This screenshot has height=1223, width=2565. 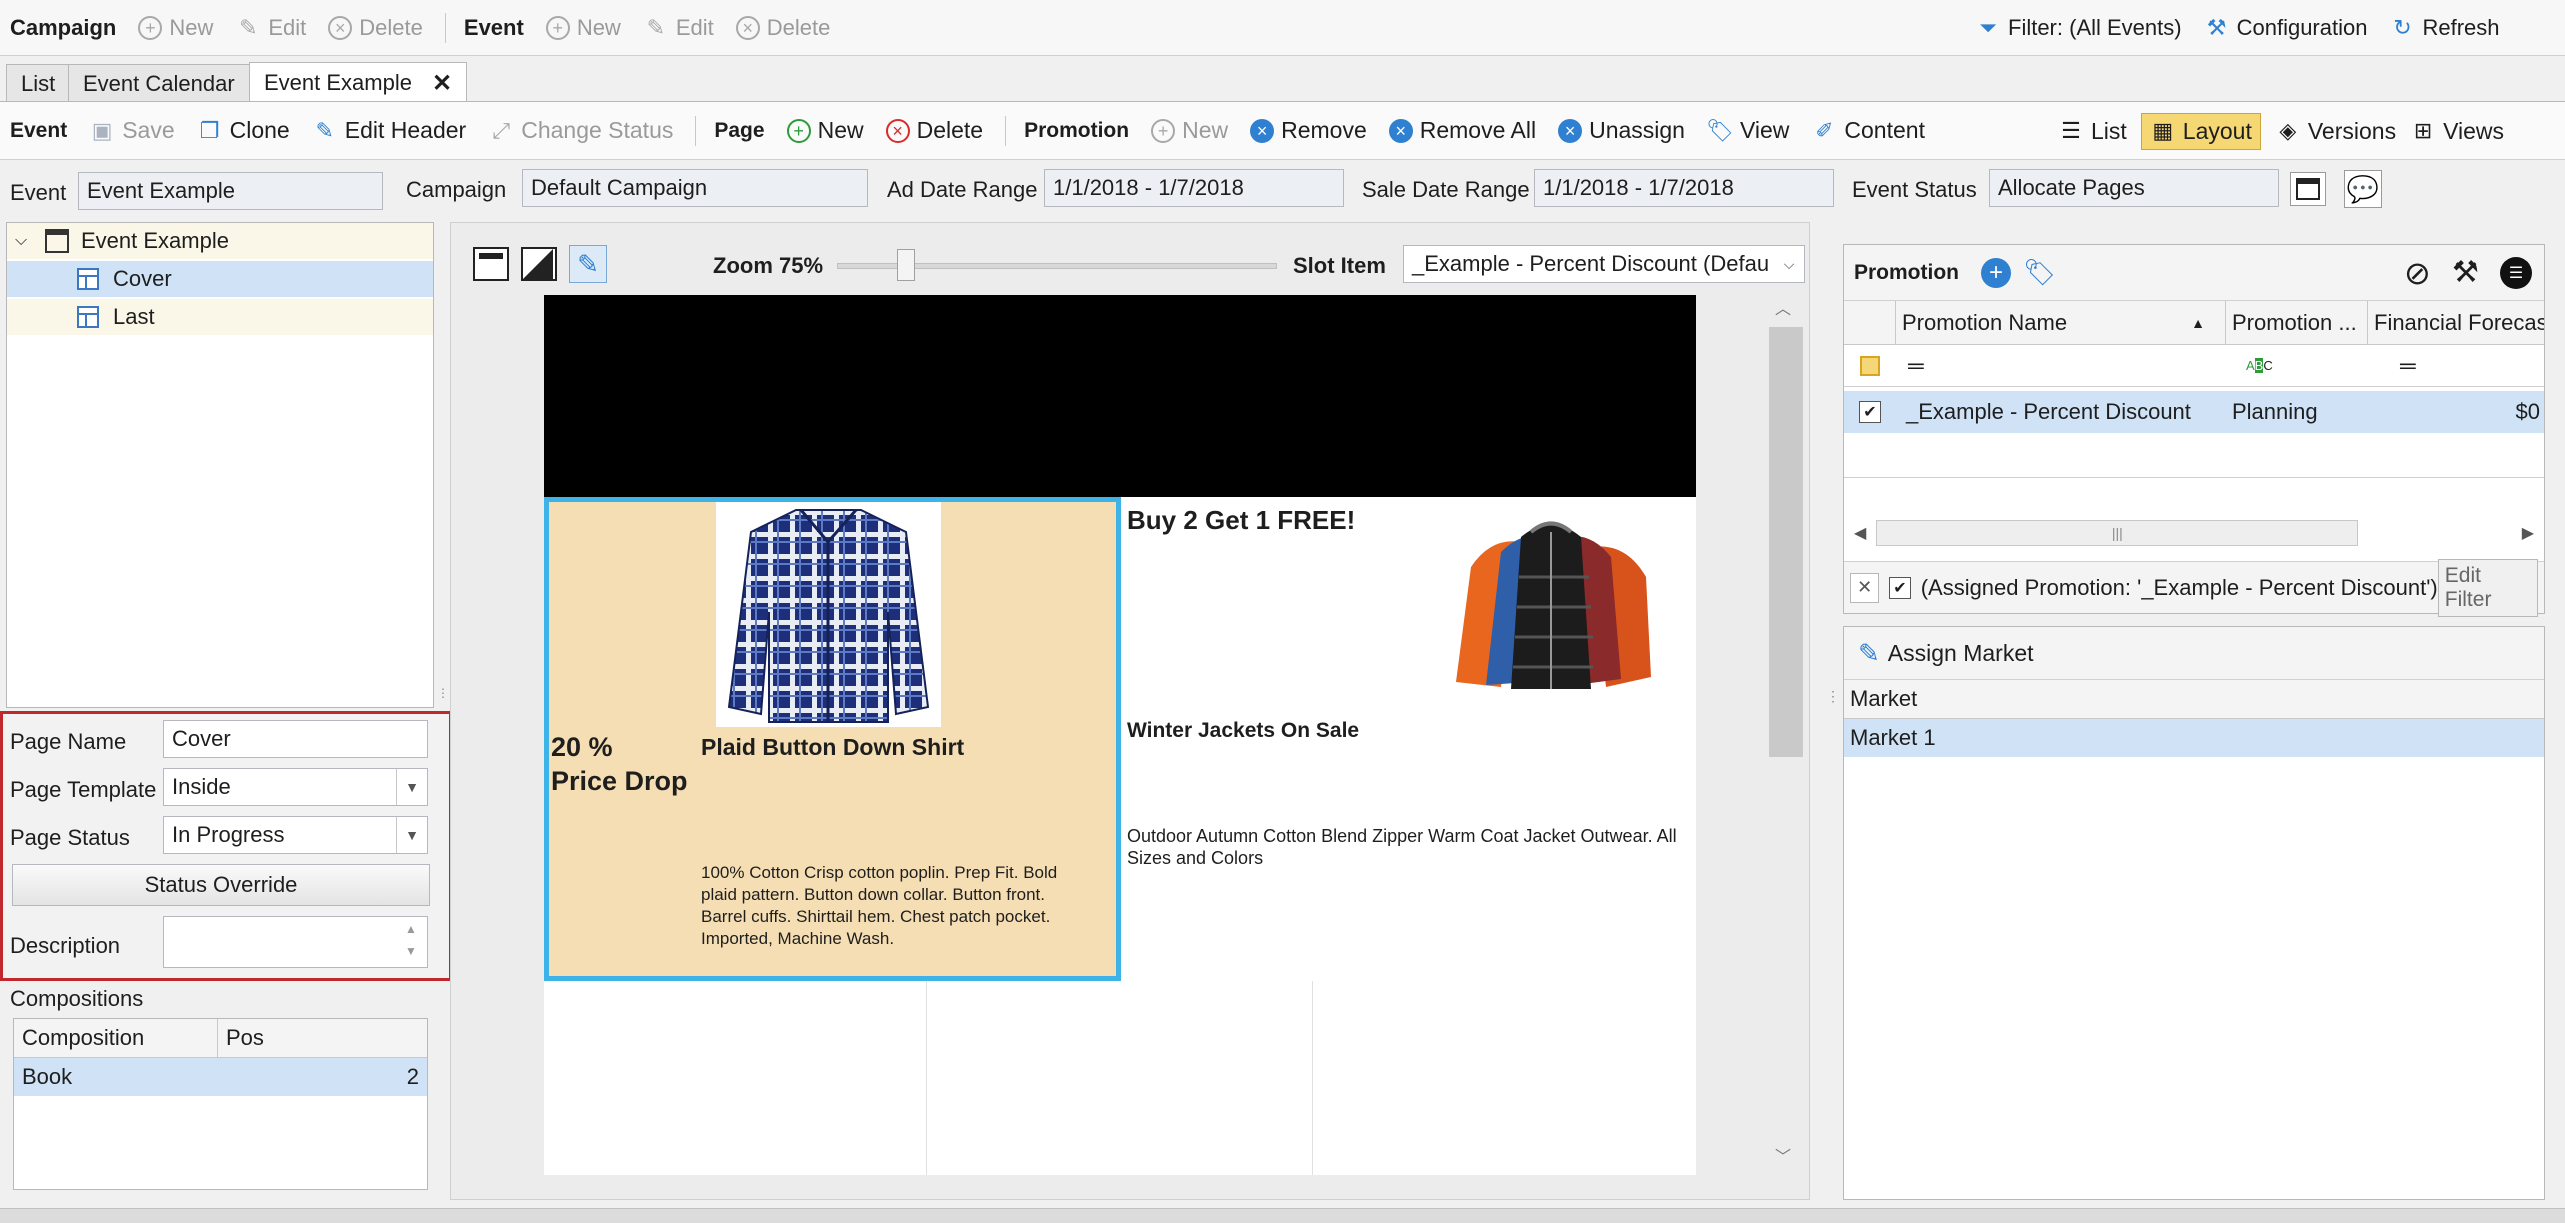 What do you see at coordinates (243, 130) in the screenshot?
I see `clone-button: ❐ Clone` at bounding box center [243, 130].